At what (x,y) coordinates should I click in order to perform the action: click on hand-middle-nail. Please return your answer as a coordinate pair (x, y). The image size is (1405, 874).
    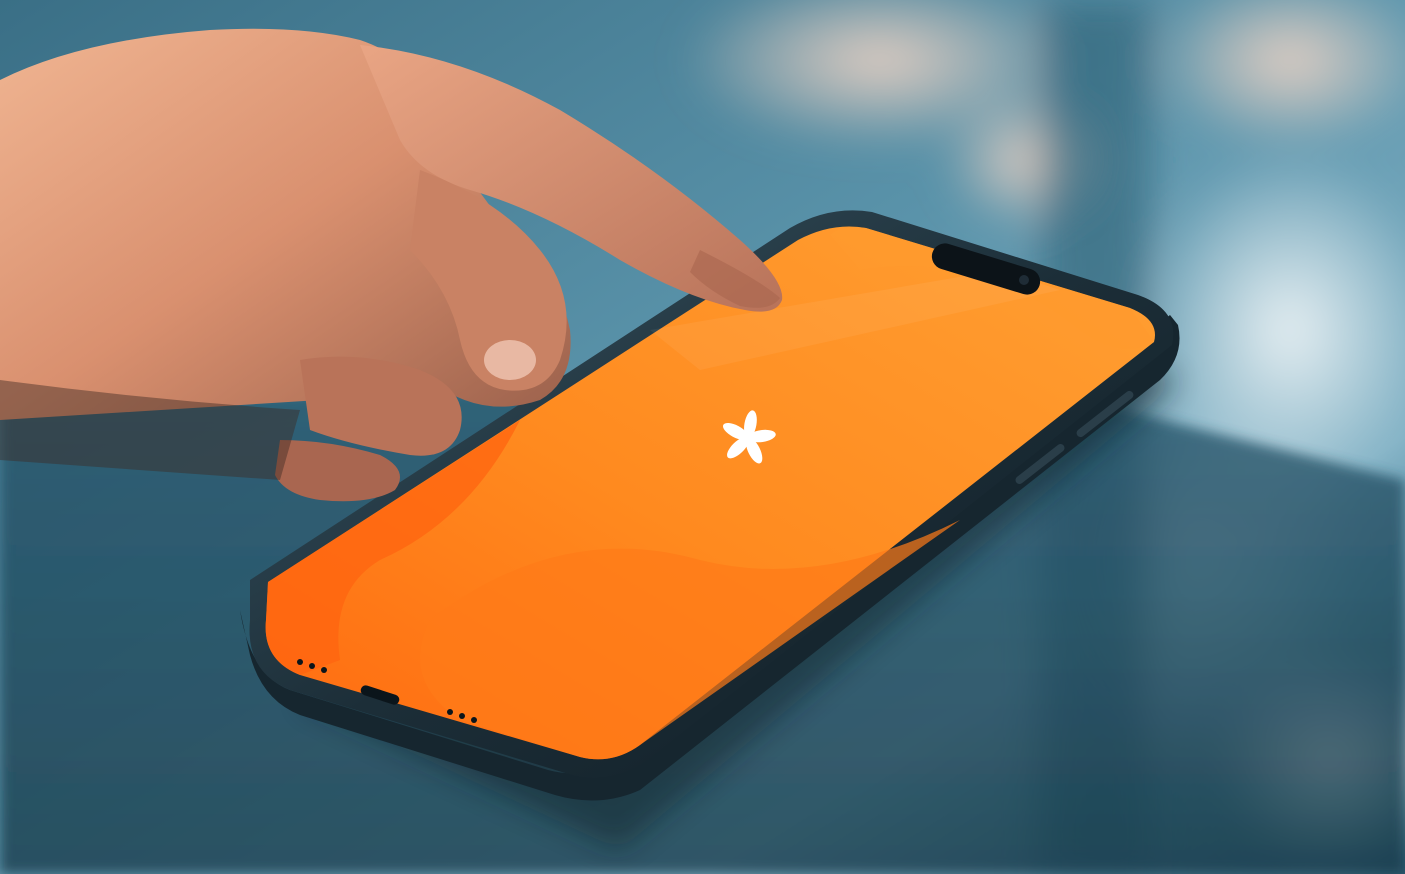
    Looking at the image, I should click on (510, 360).